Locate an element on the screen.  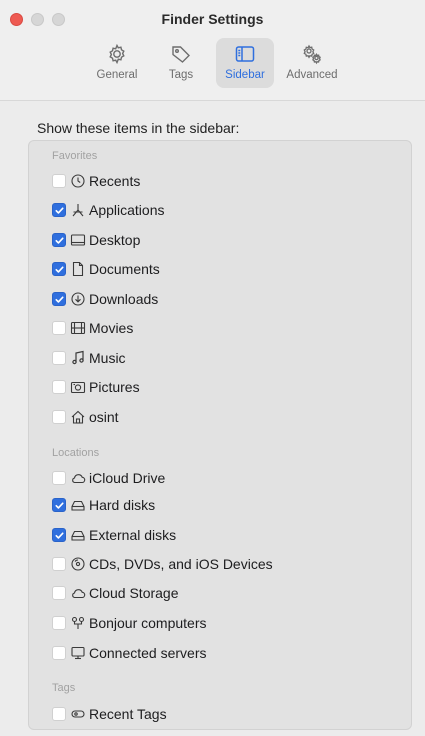
film-icon is located at coordinates (78, 328).